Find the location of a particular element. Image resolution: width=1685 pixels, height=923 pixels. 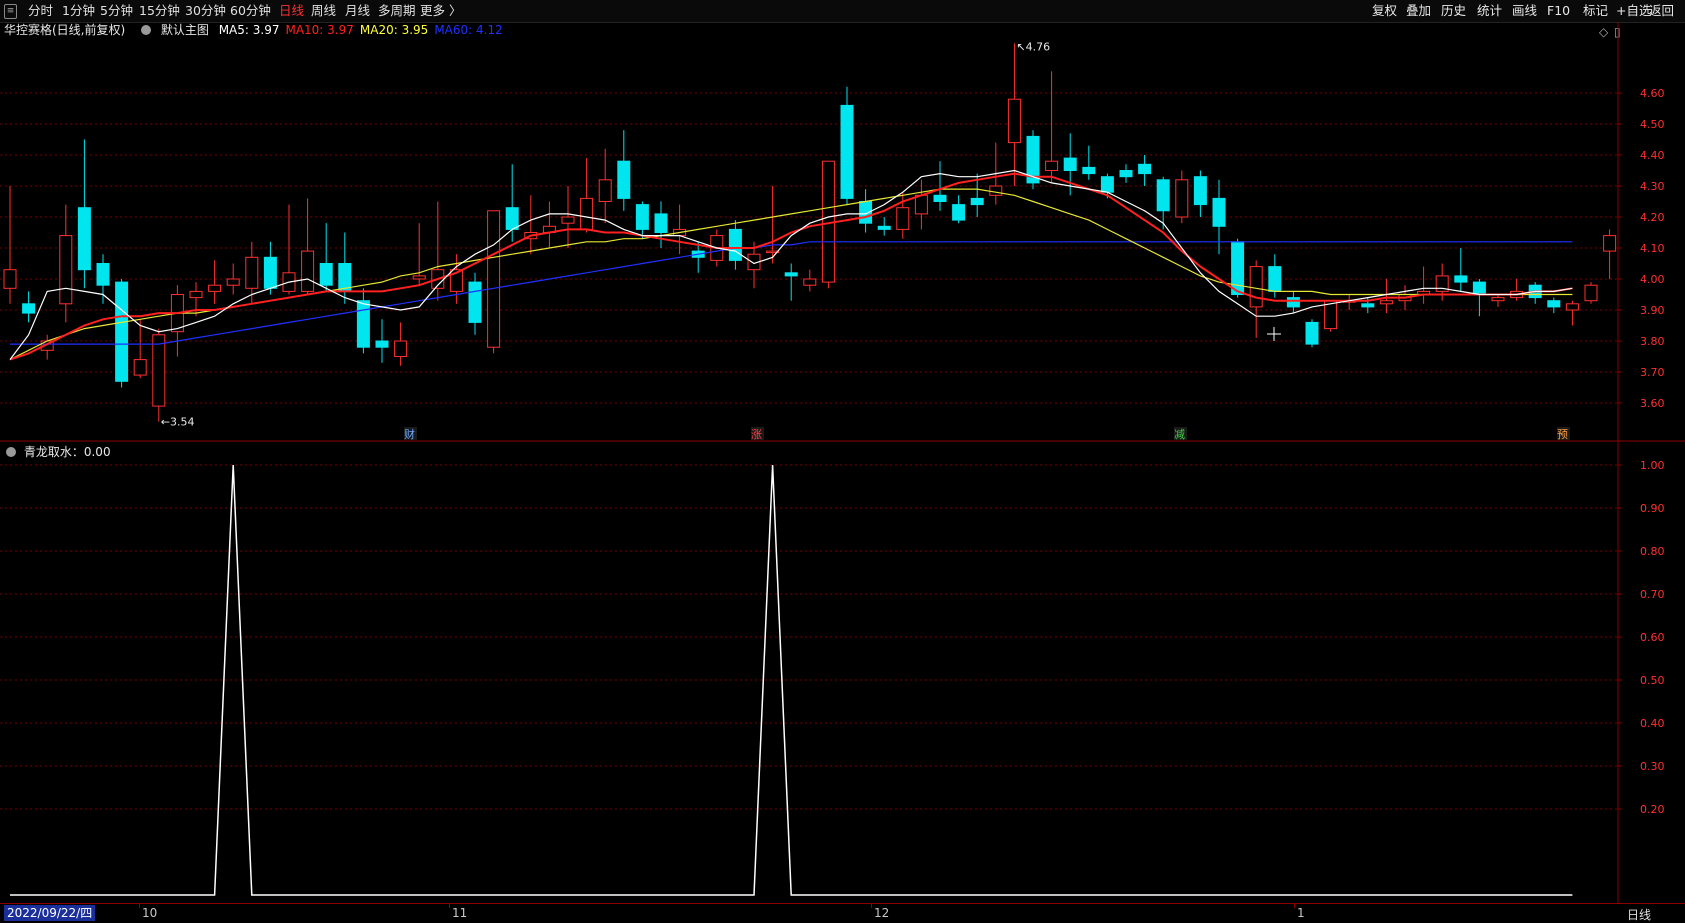

sub-tick-label: 0.30 is located at coordinates (1652, 766).